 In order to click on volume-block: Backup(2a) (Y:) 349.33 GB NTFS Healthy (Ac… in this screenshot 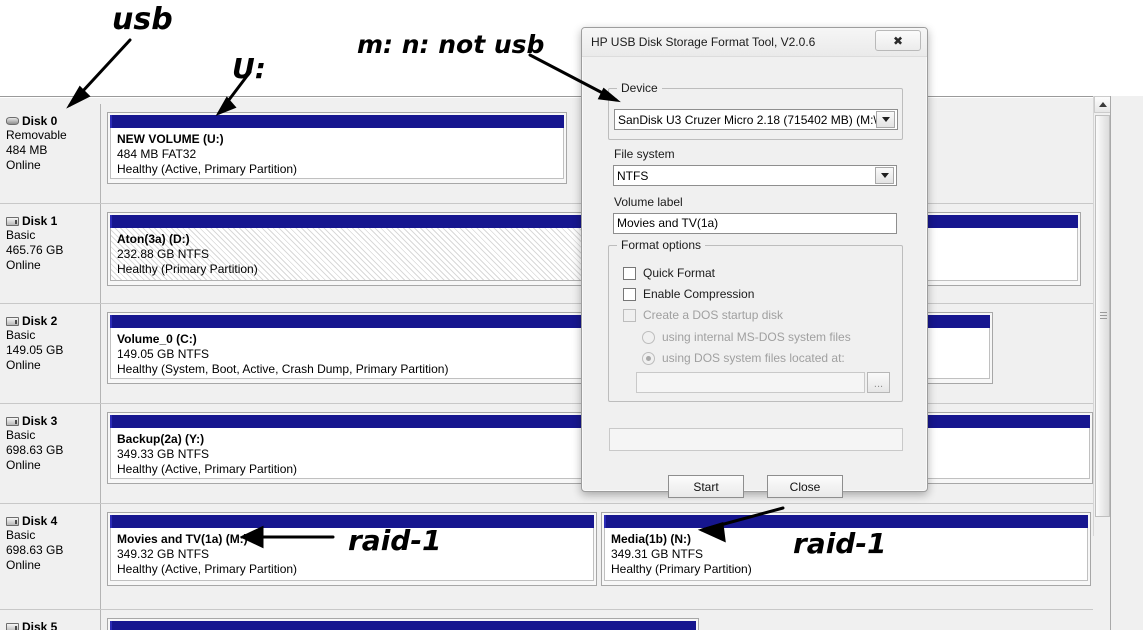, I will do `click(346, 448)`.